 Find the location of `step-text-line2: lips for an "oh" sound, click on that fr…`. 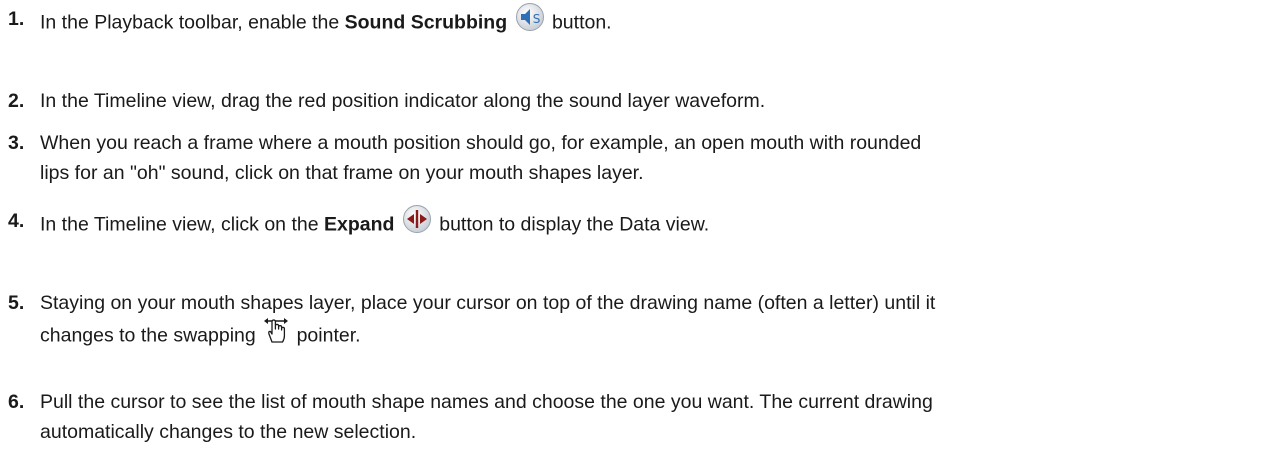

step-text-line2: lips for an "oh" sound, click on that fr… is located at coordinates (342, 173).